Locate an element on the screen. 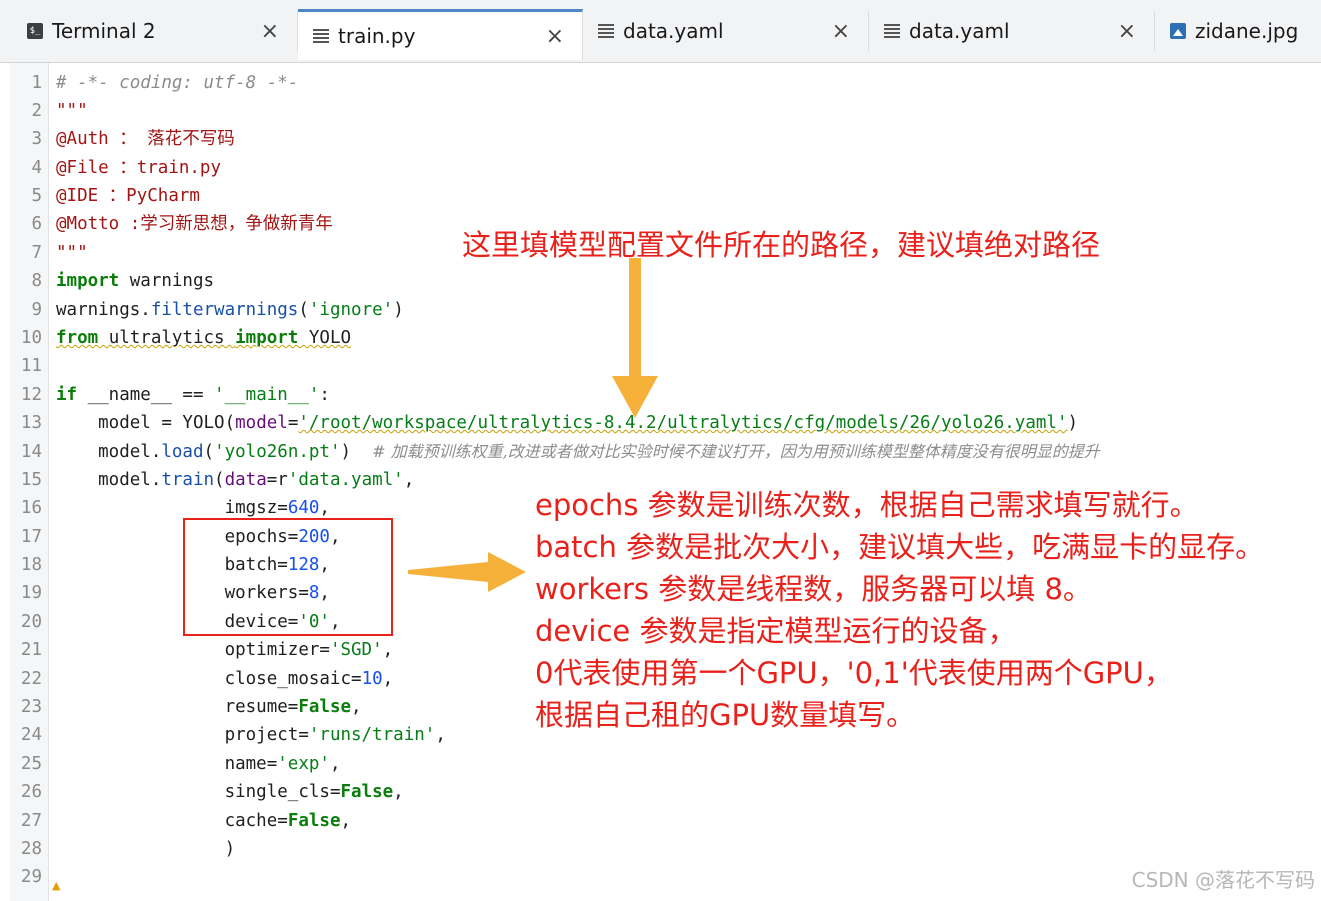 The image size is (1321, 901). number: 10 is located at coordinates (372, 679).